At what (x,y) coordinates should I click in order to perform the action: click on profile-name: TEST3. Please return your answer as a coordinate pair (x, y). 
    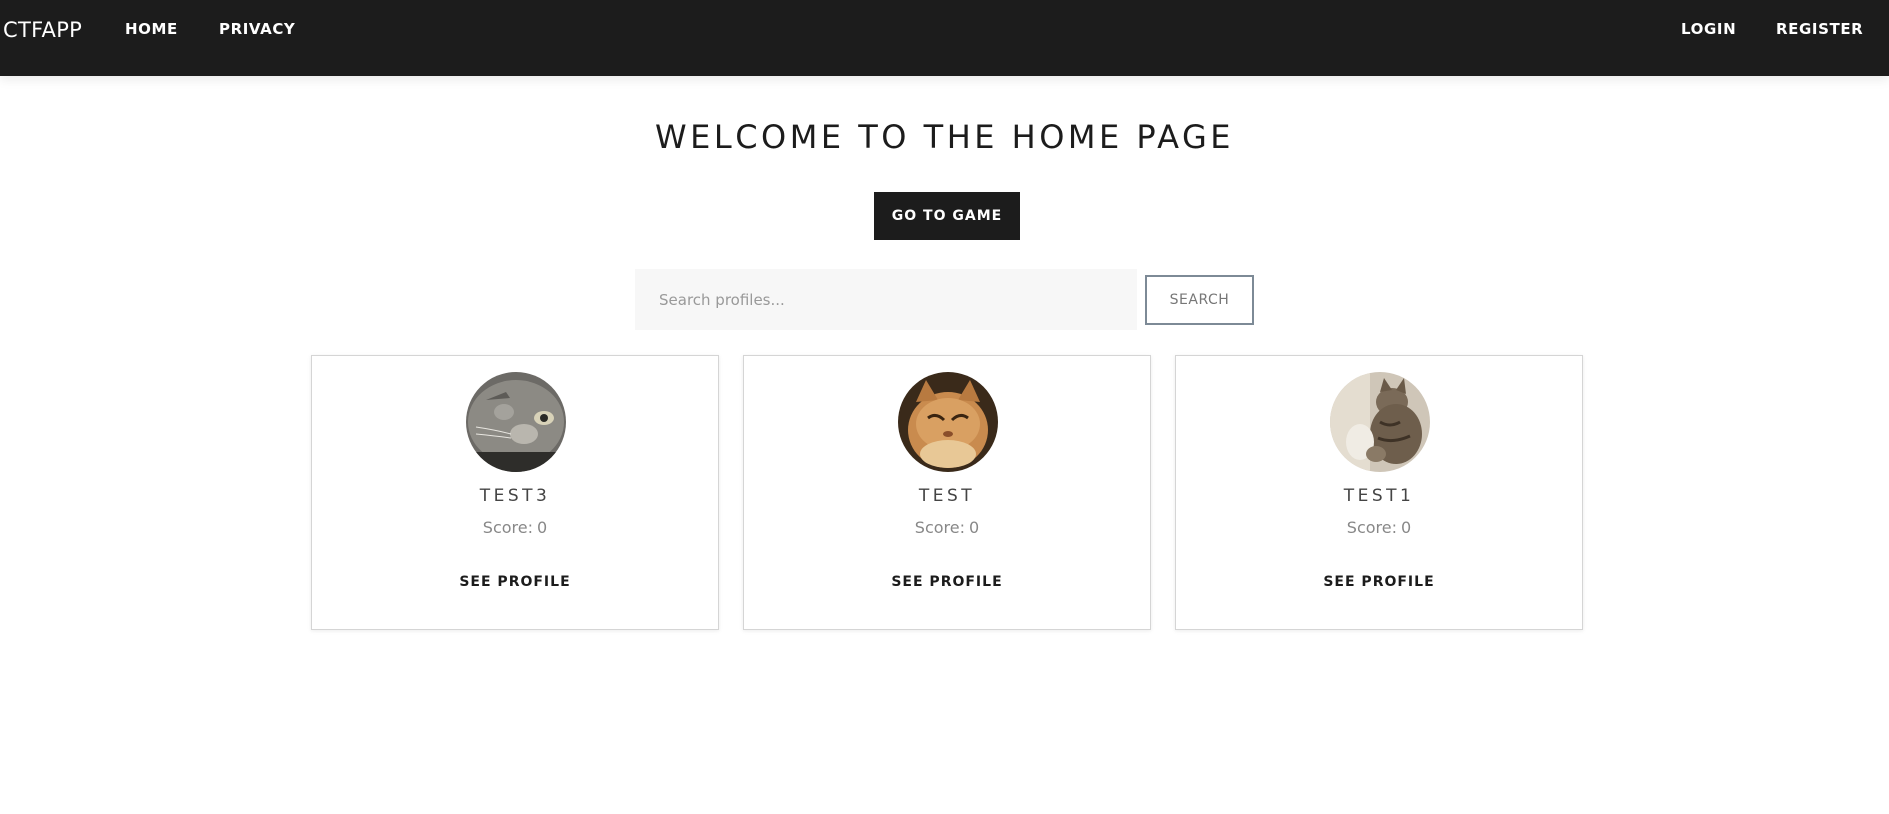
    Looking at the image, I should click on (515, 496).